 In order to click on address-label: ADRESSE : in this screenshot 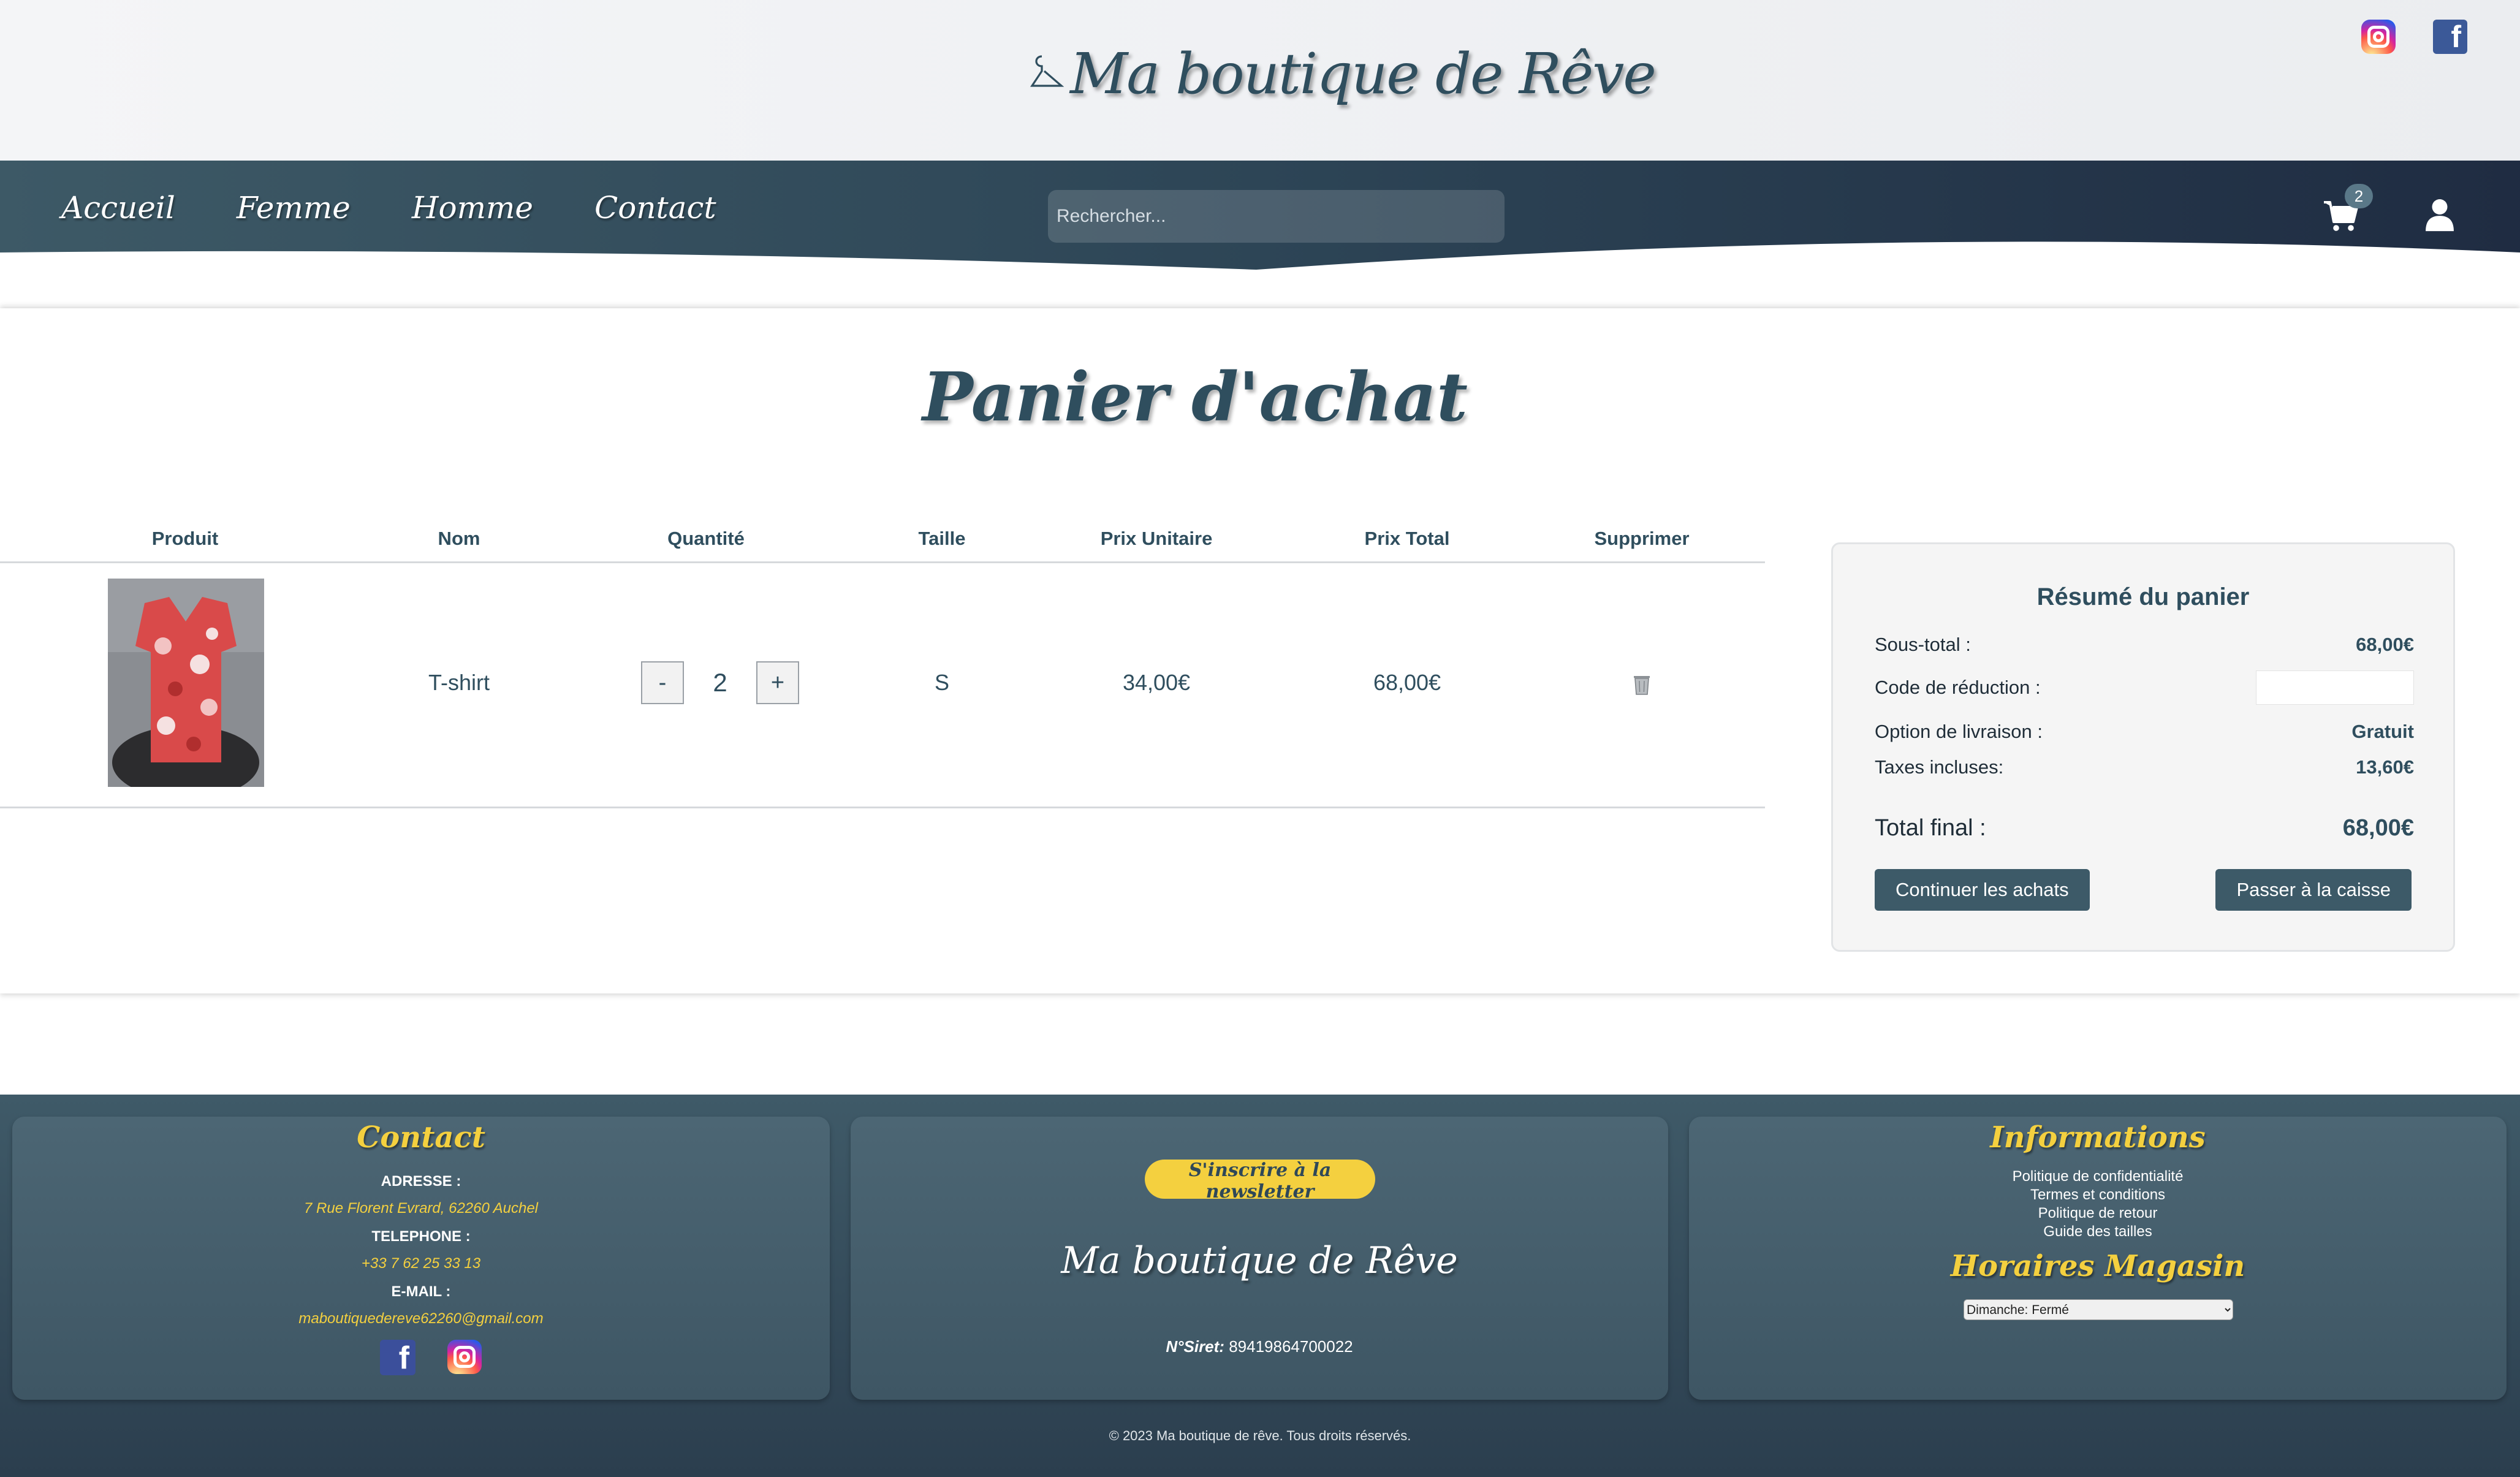, I will do `click(421, 1181)`.